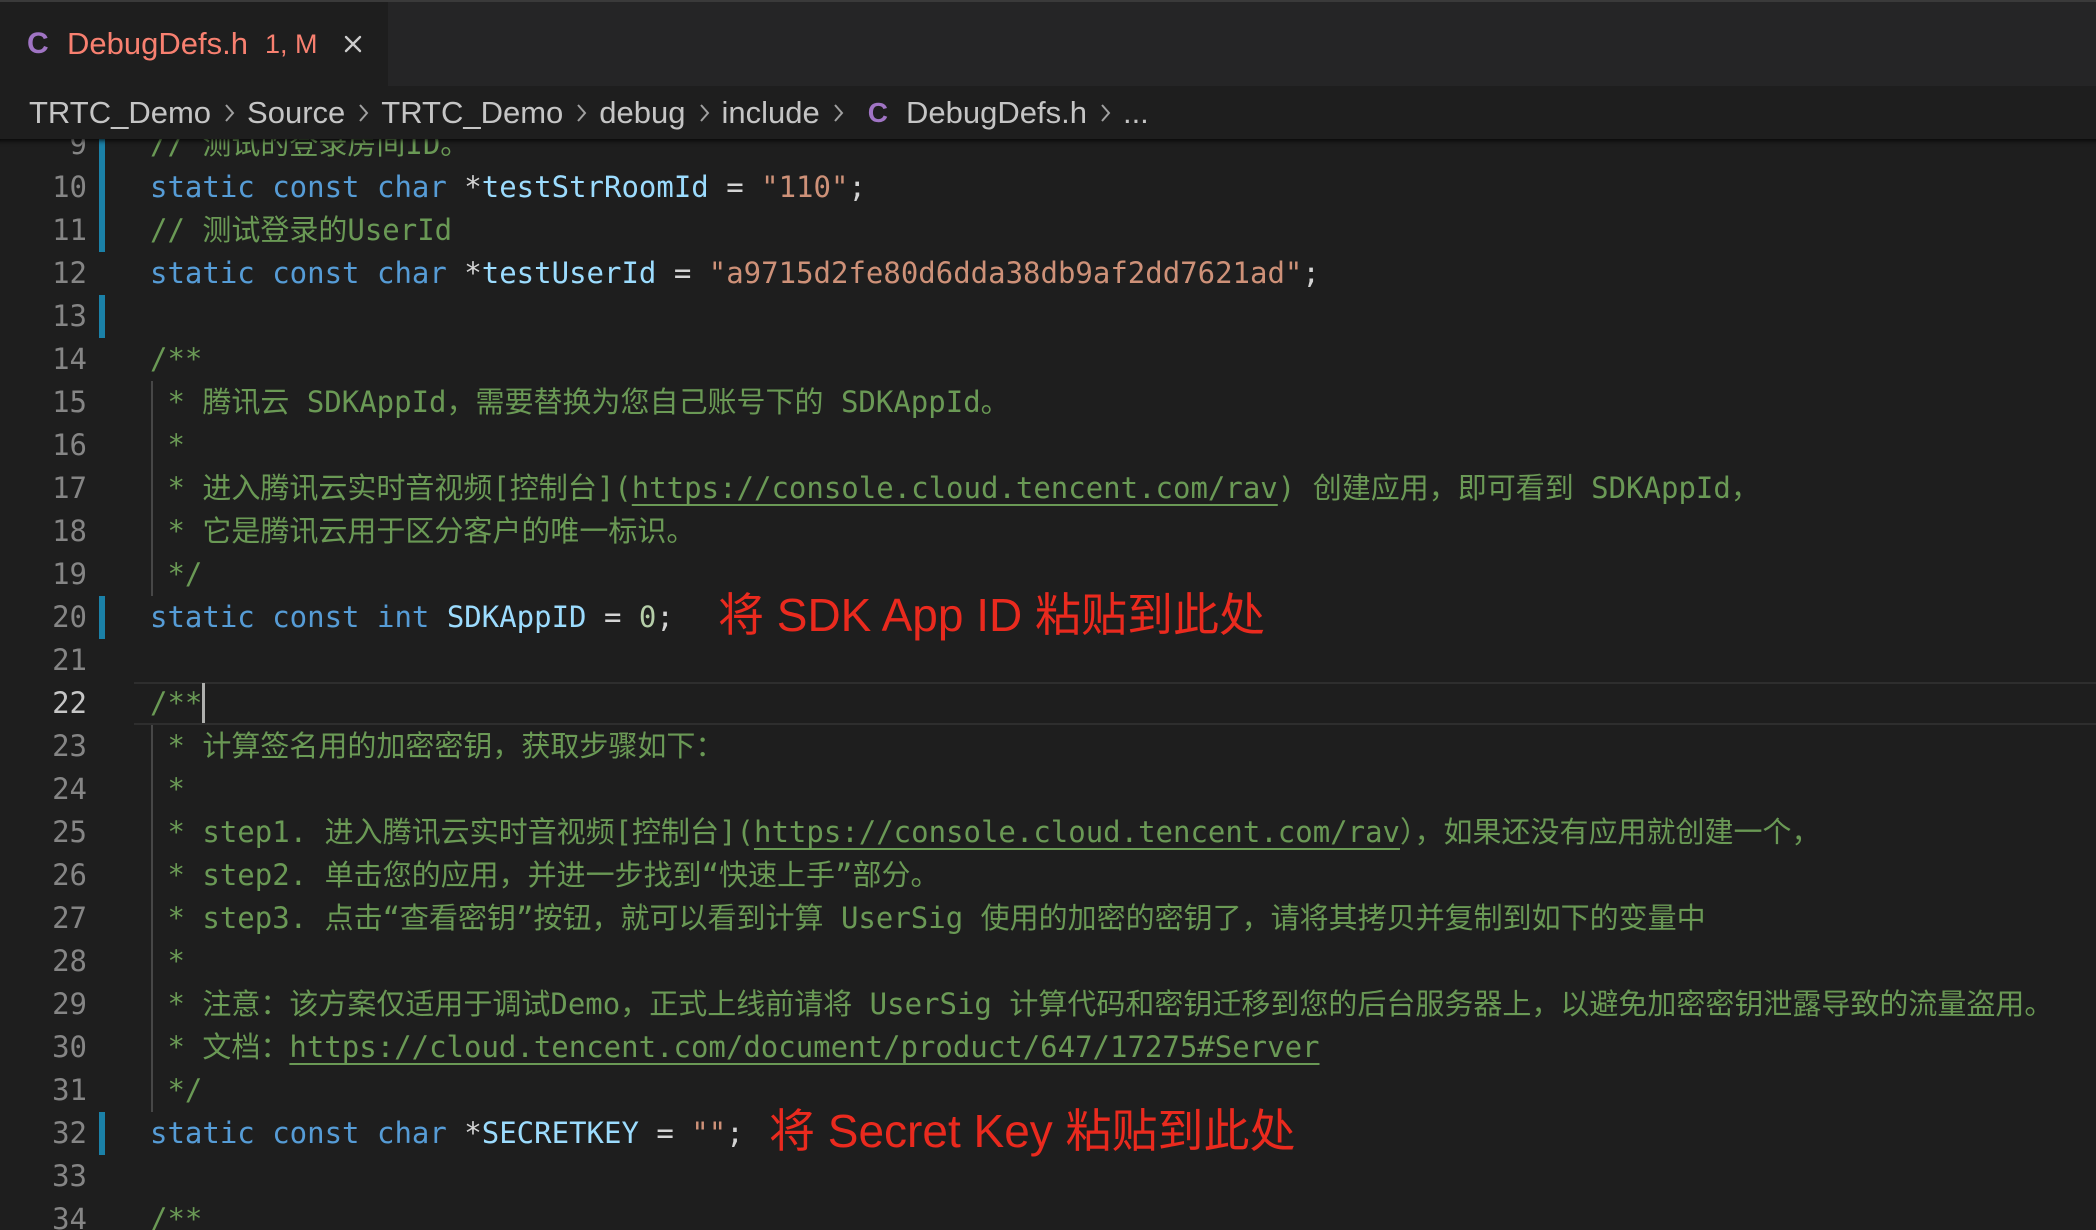  I want to click on close-icon, so click(353, 44).